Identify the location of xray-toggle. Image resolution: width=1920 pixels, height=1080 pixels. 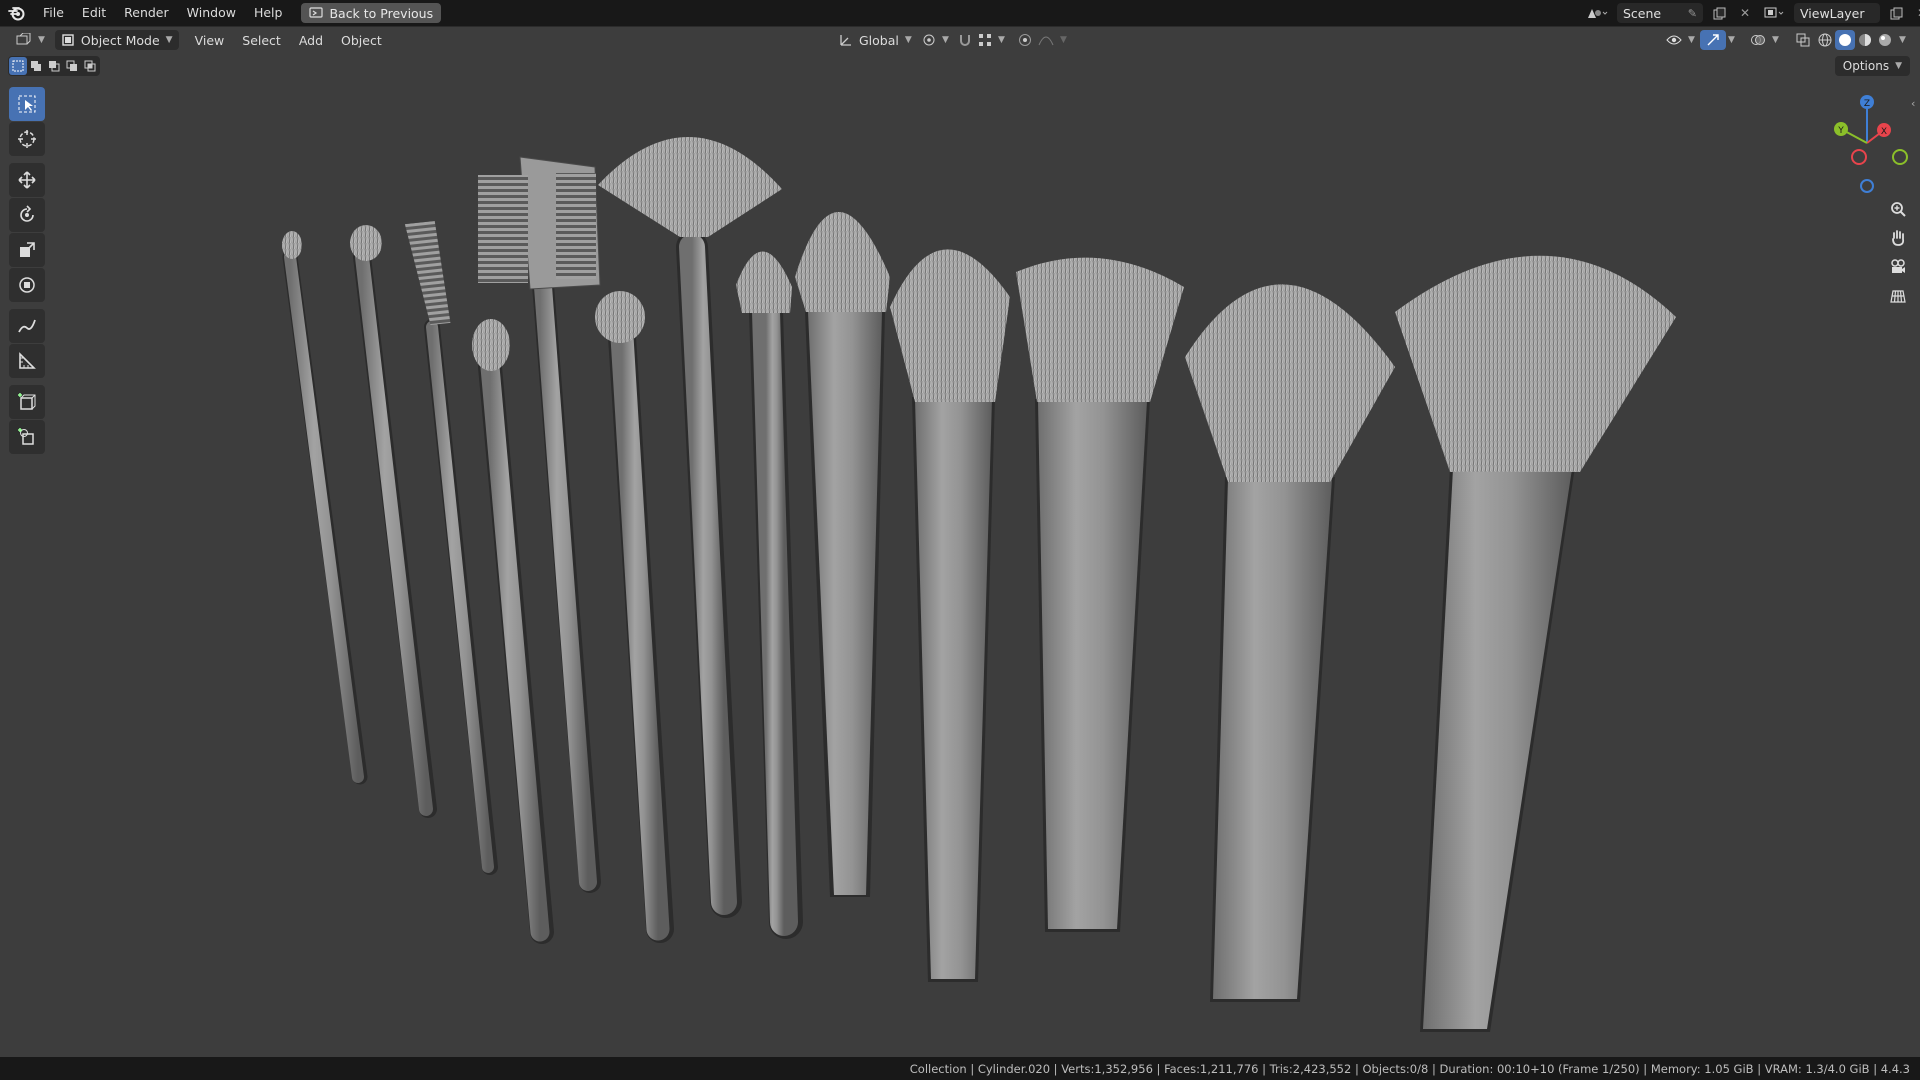
(1803, 40).